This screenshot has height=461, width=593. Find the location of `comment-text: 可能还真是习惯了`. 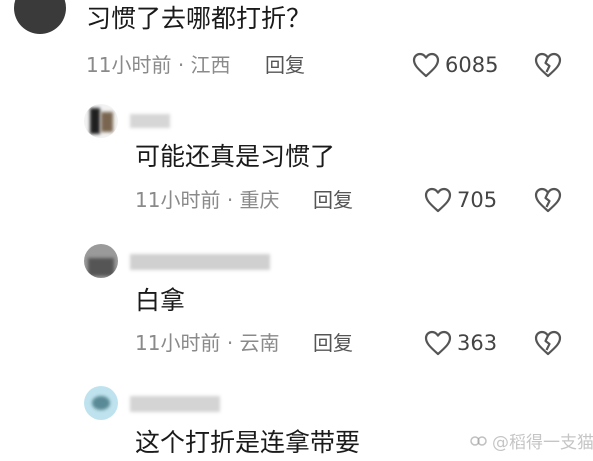

comment-text: 可能还真是习惯了 is located at coordinates (235, 156).